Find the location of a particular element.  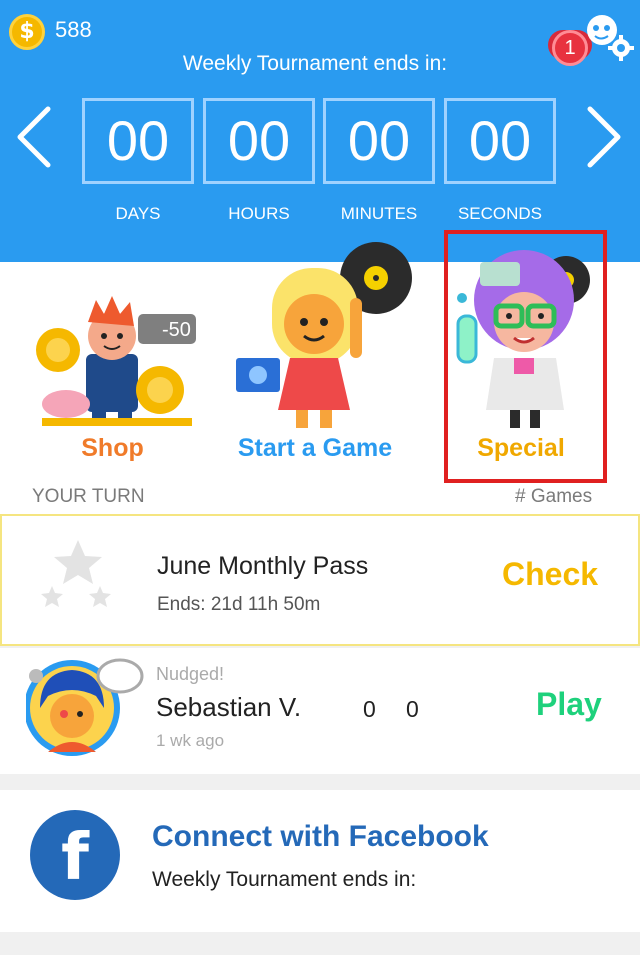

facebook-connect-title: Connect with Facebook is located at coordinates (320, 837).